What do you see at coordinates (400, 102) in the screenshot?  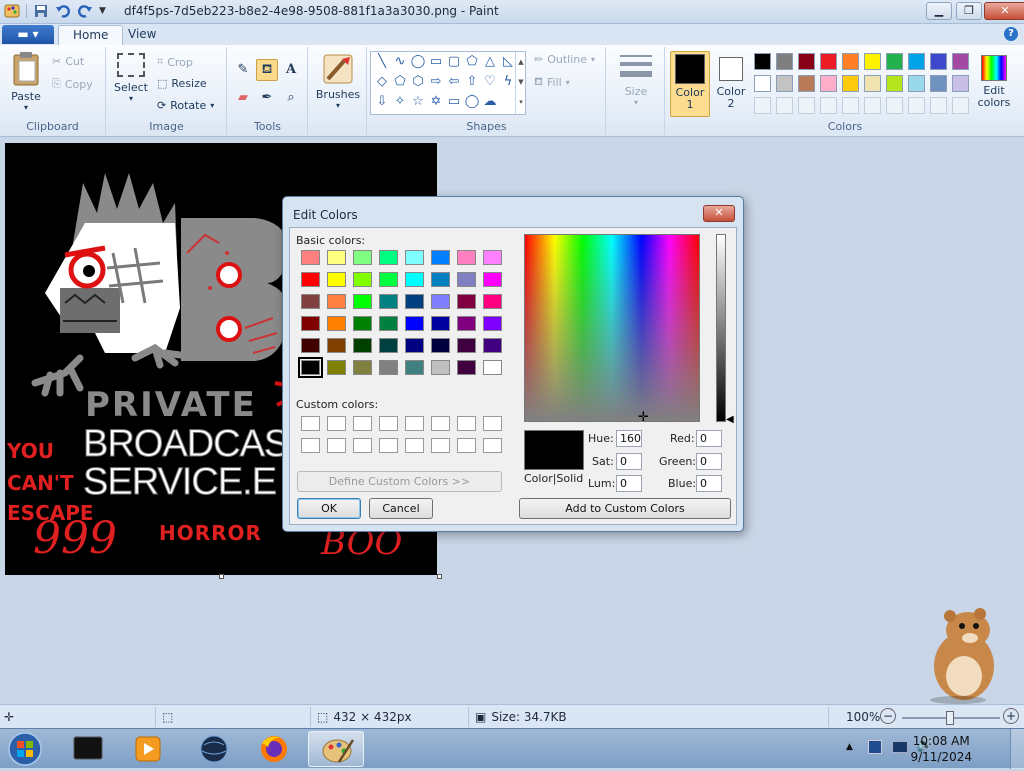 I see `four-point-star-shape-icon: ✧` at bounding box center [400, 102].